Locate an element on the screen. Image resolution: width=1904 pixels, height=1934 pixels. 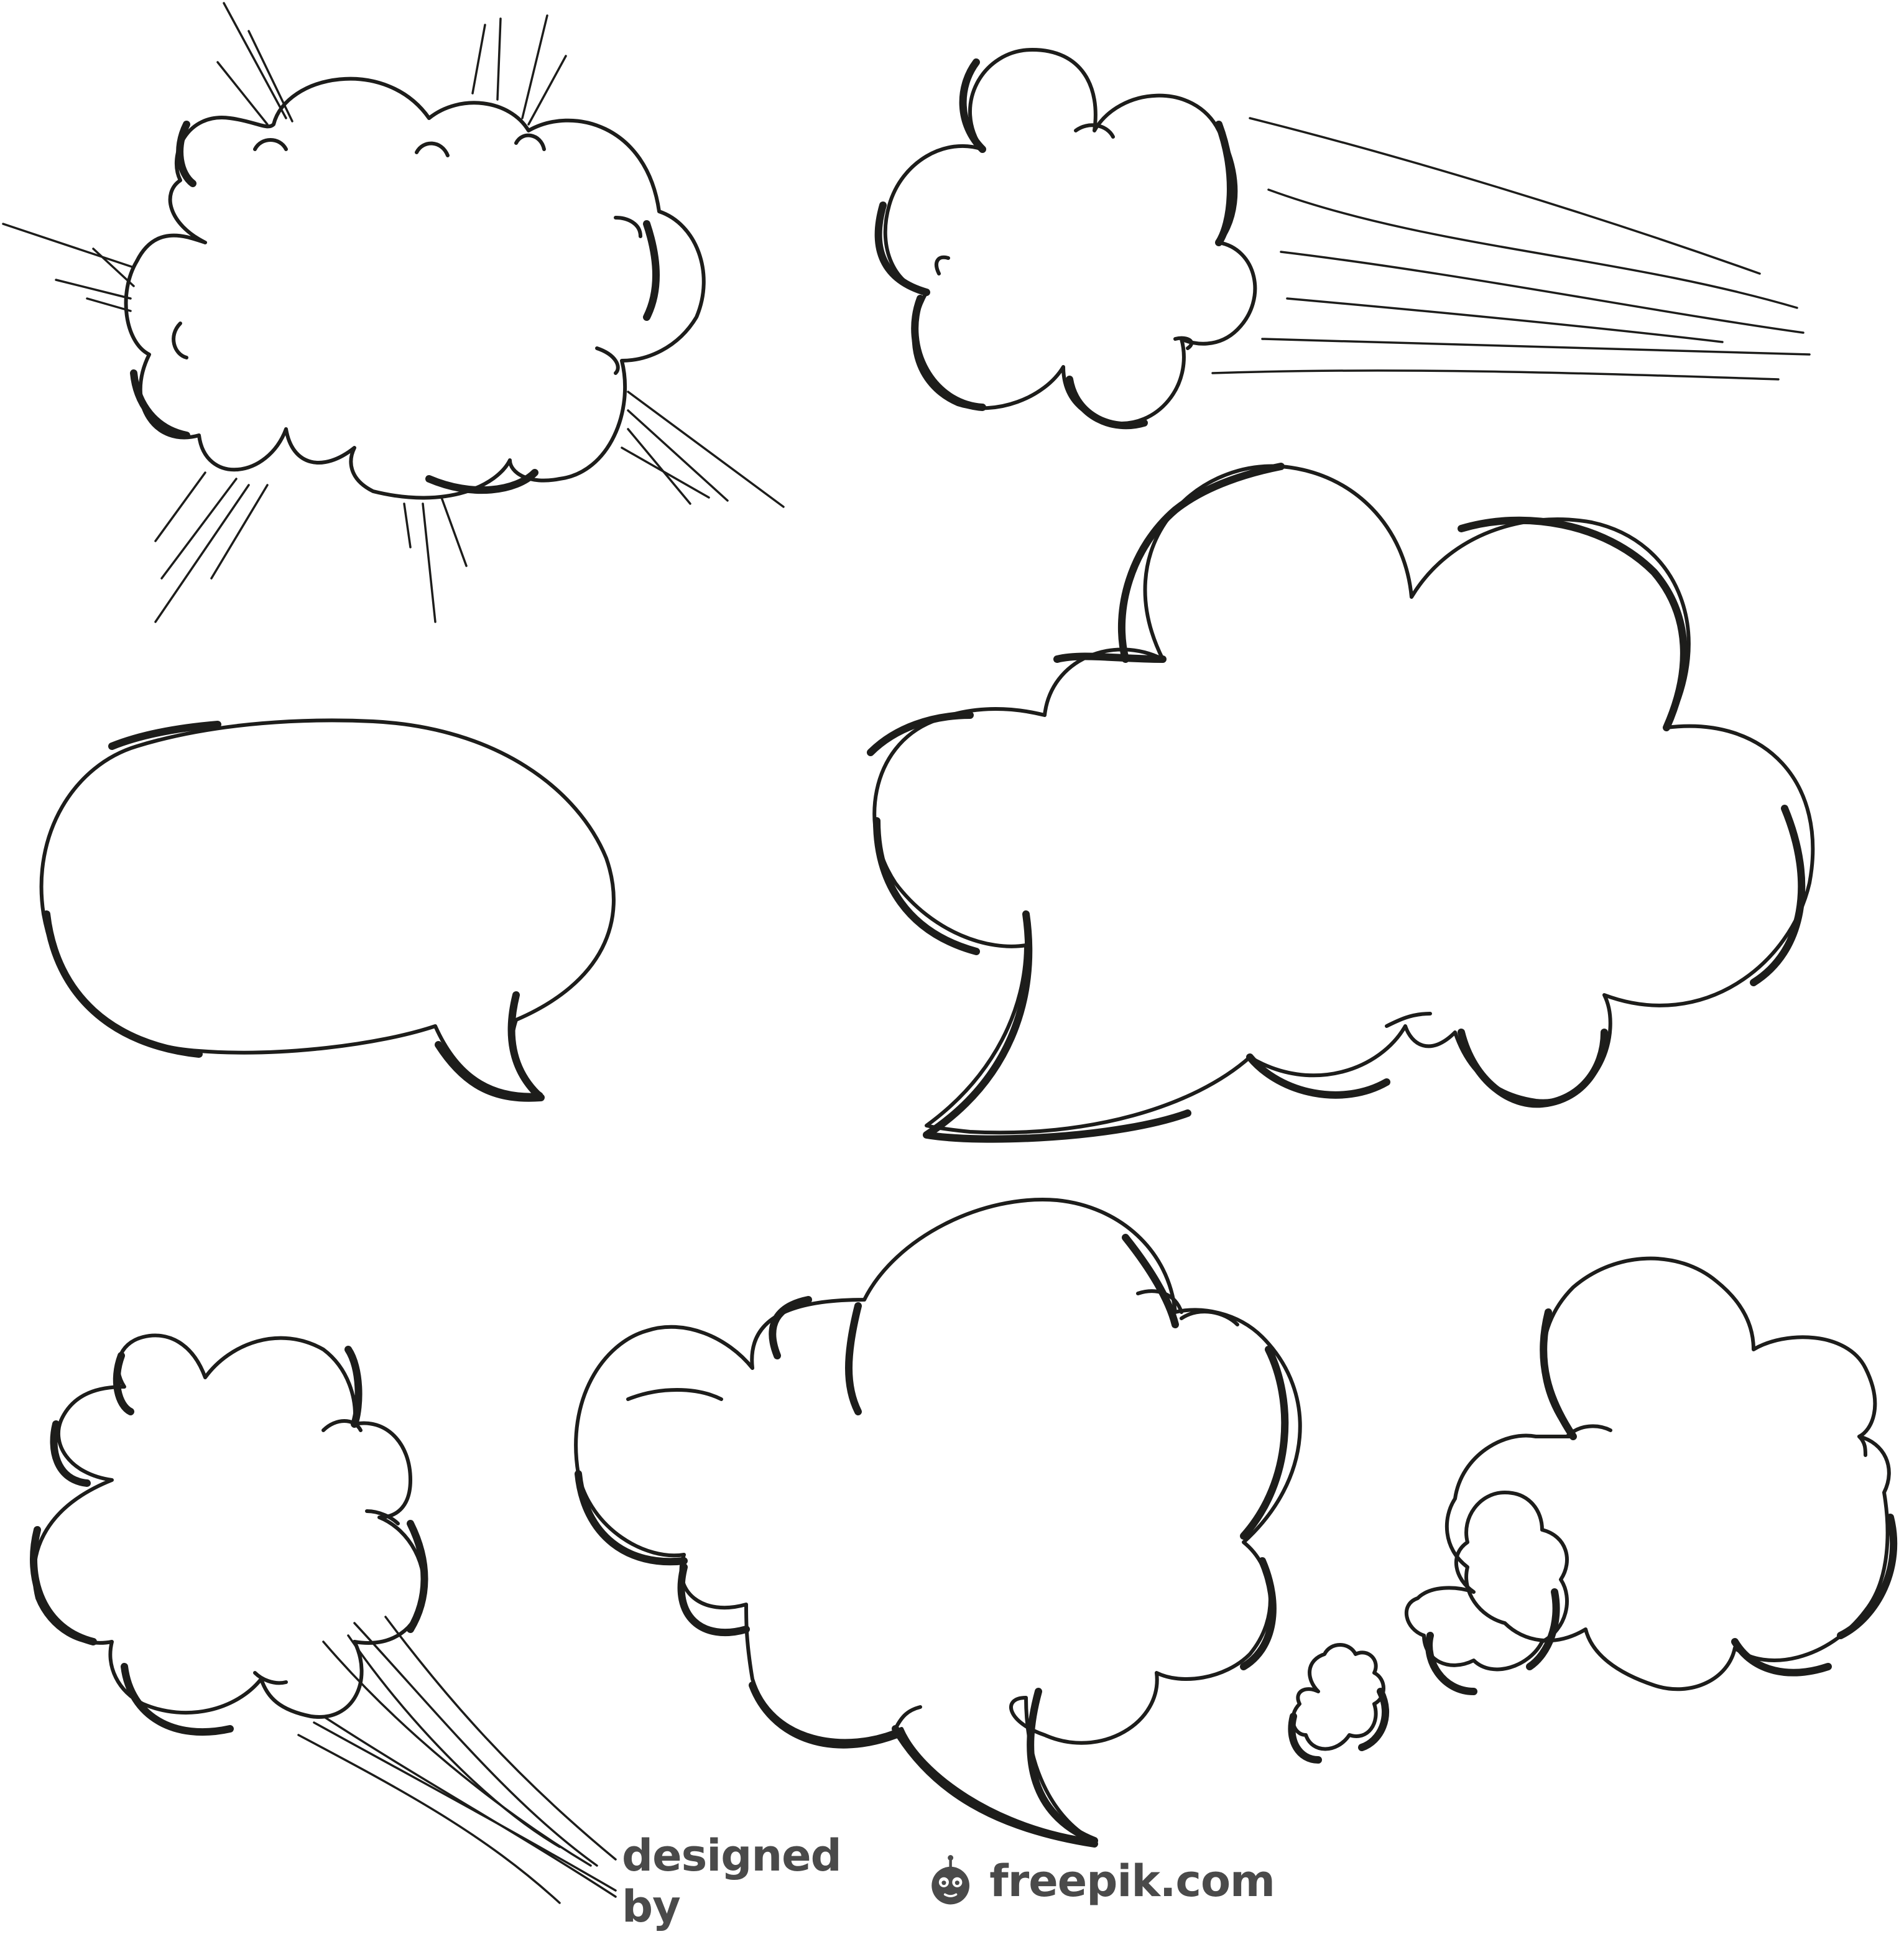
cloud-trail-lines is located at coordinates (457, 1760).